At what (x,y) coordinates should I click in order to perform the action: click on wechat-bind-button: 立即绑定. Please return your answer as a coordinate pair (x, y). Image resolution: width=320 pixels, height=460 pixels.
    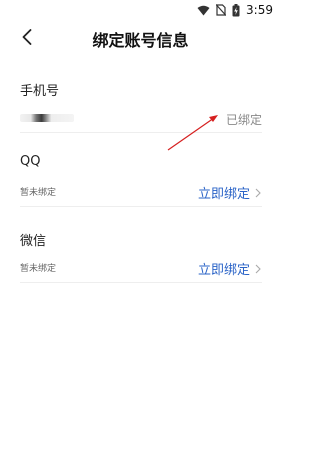
    Looking at the image, I should click on (230, 268).